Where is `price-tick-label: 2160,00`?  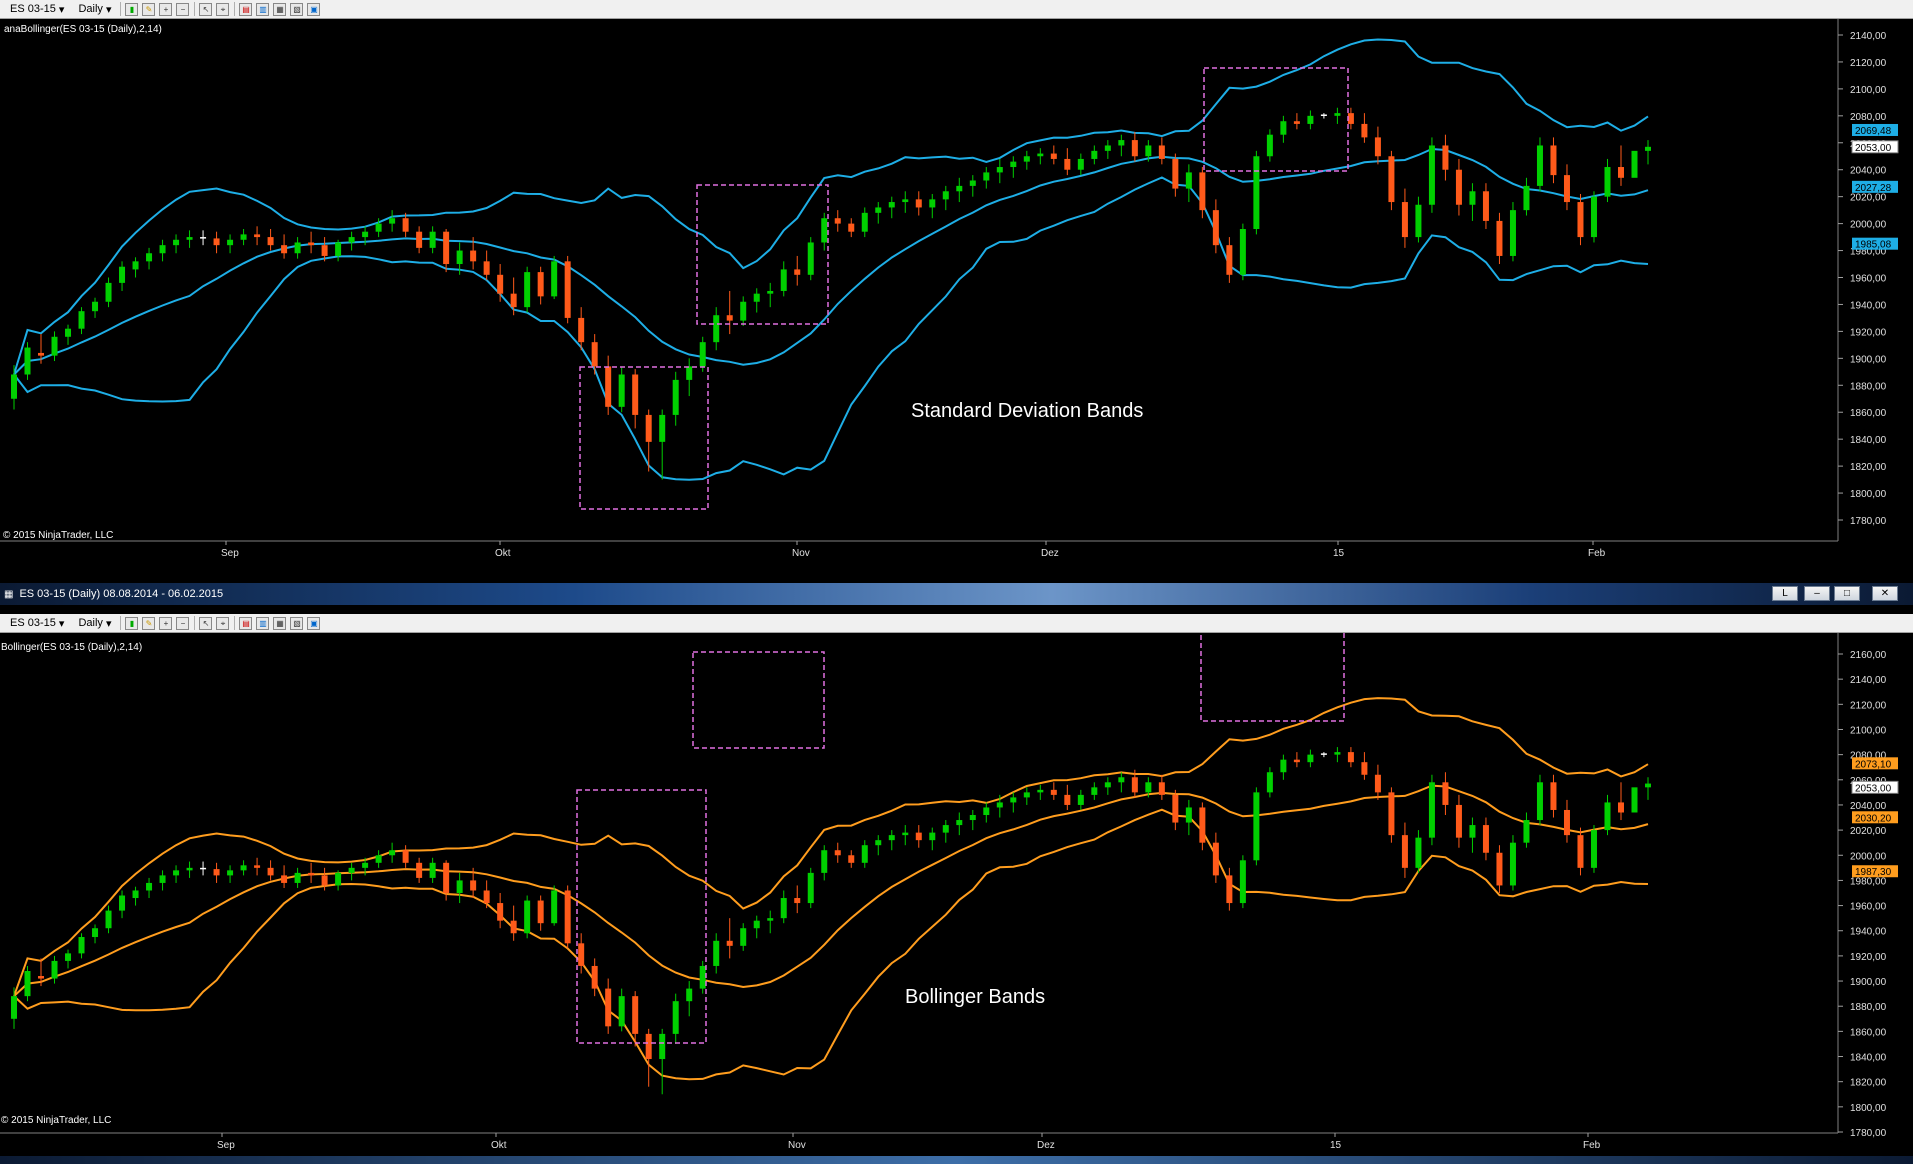 price-tick-label: 2160,00 is located at coordinates (1868, 655).